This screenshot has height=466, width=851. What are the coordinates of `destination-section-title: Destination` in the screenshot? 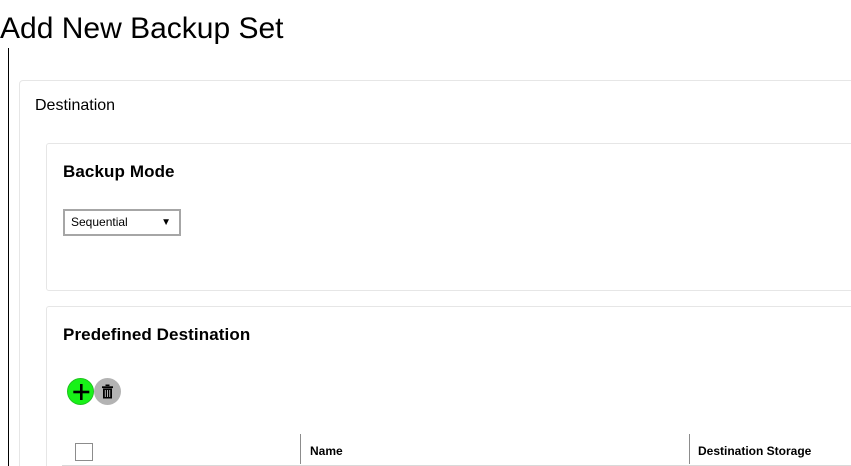 It's located at (75, 105).